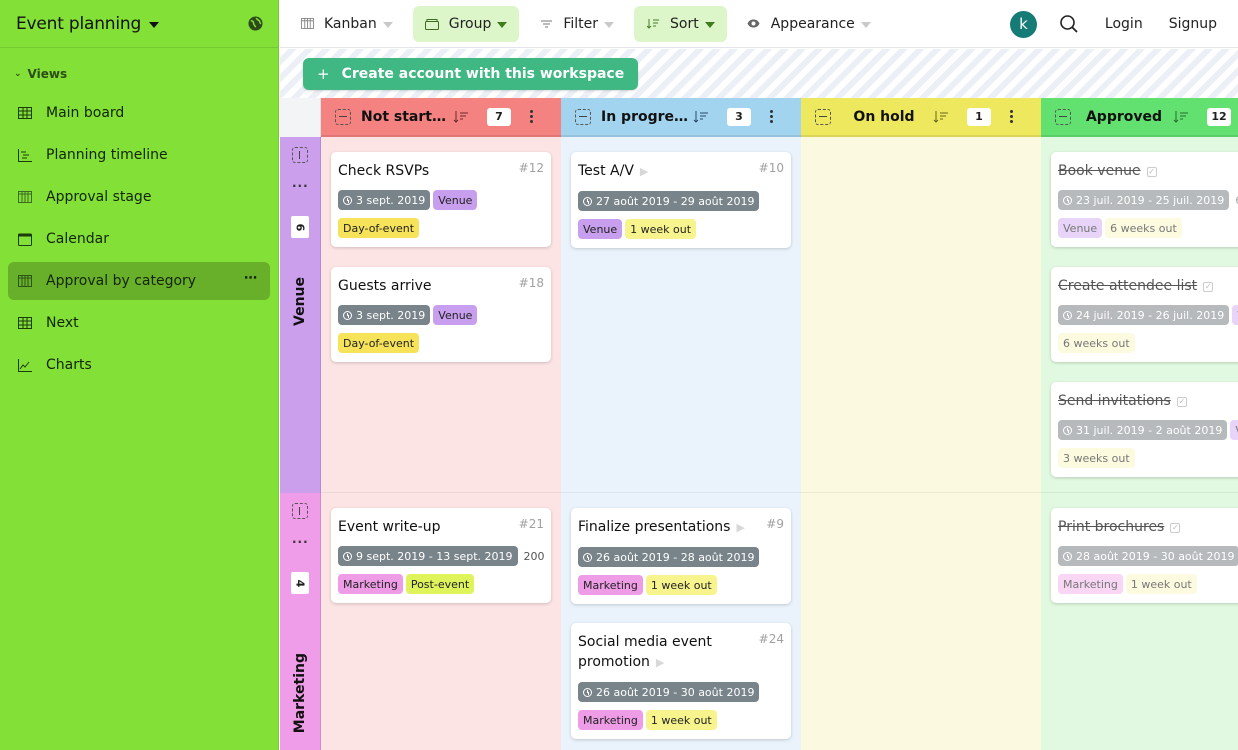 Image resolution: width=1238 pixels, height=750 pixels. I want to click on sidebar-item-label: Main board, so click(85, 113).